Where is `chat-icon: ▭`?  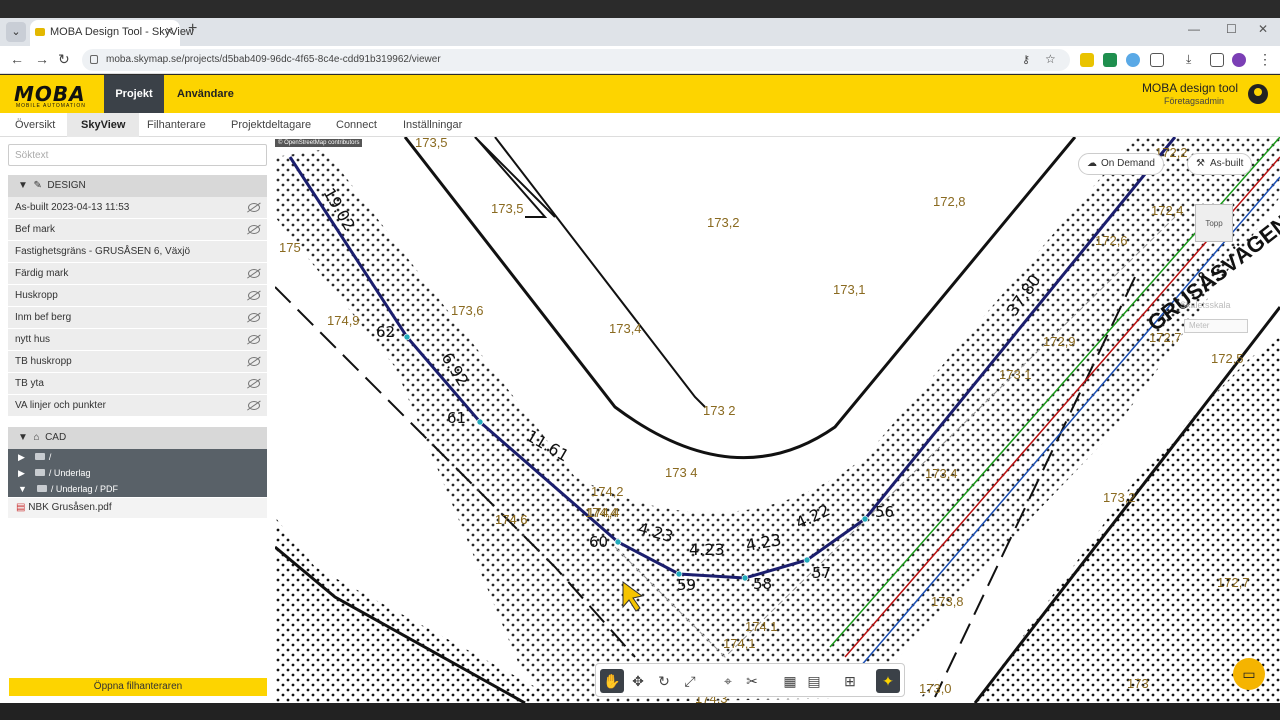 chat-icon: ▭ is located at coordinates (1249, 674).